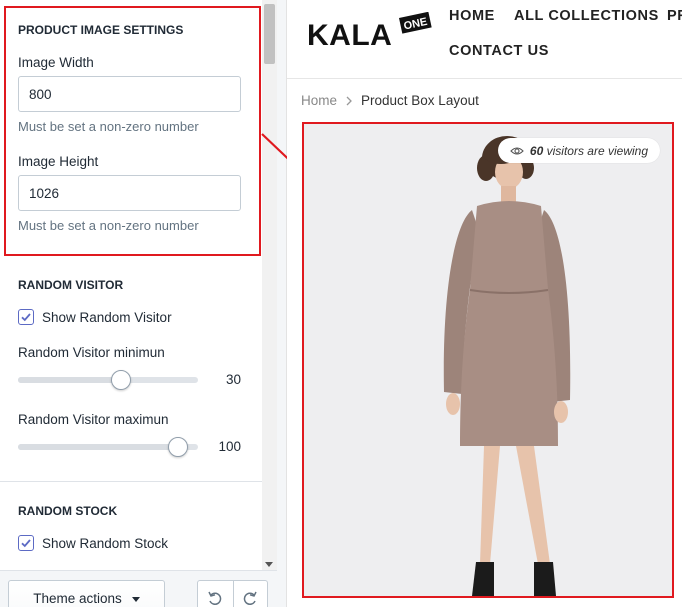  I want to click on redo-icon, so click(250, 598).